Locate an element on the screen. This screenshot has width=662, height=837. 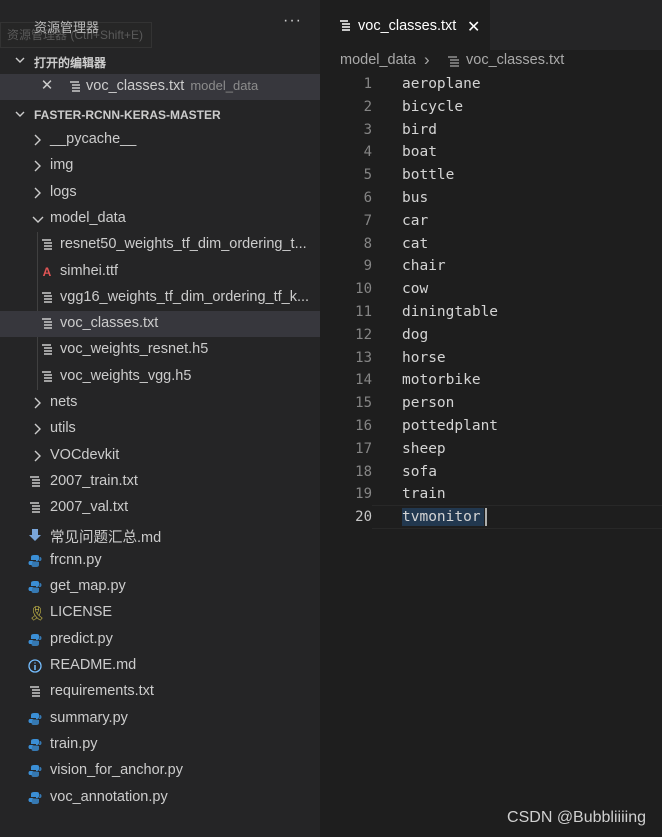
tree-item: utils is located at coordinates (160, 429).